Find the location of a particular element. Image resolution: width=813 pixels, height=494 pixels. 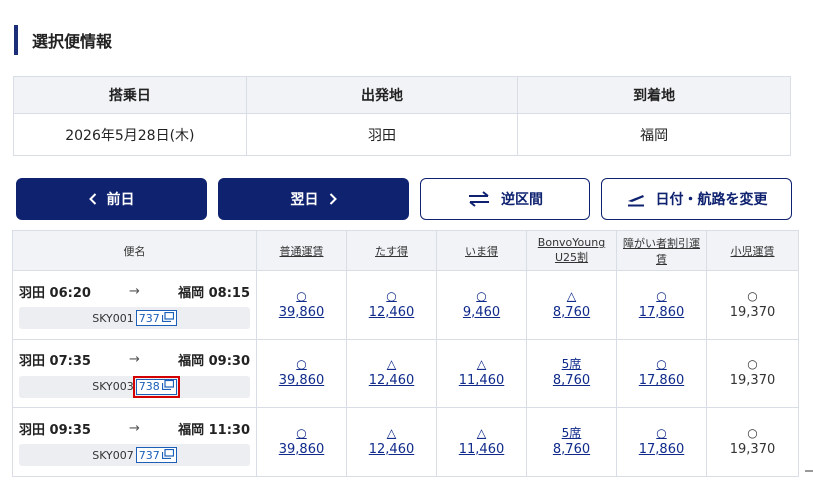

fare-header-child: 小児運賃 is located at coordinates (752, 250).